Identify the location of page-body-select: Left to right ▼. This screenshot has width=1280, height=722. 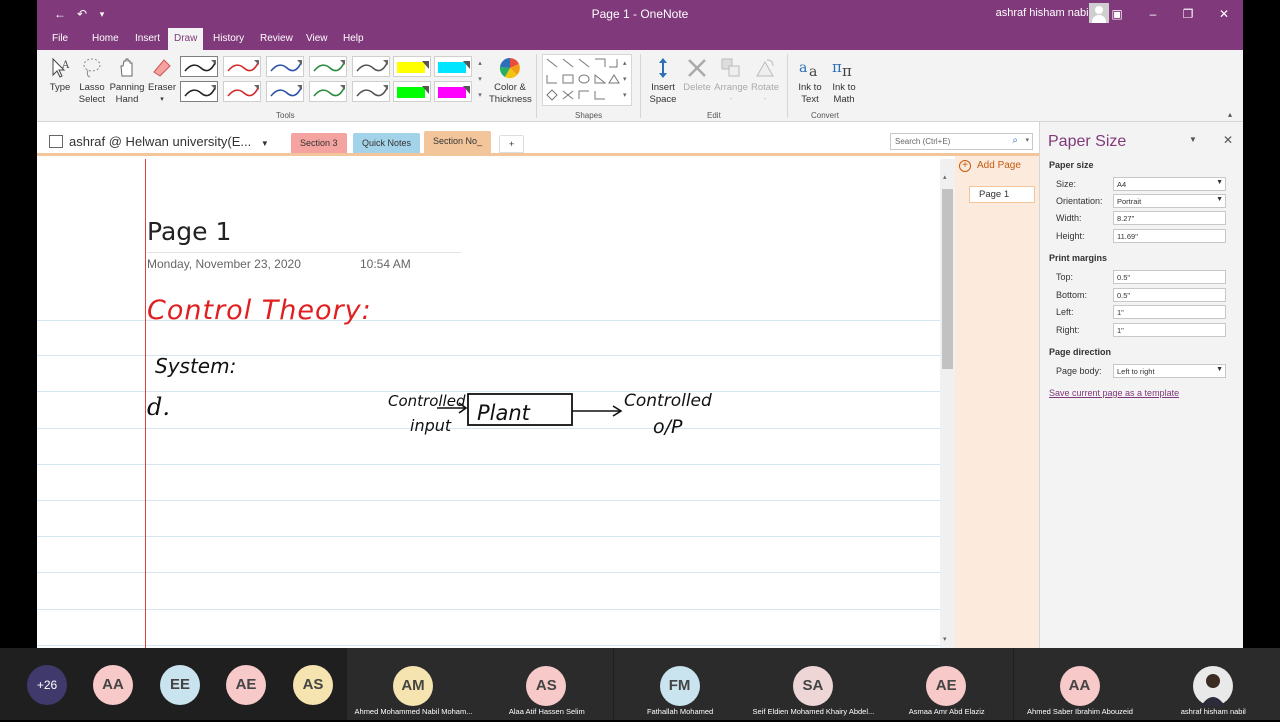
(1169, 371).